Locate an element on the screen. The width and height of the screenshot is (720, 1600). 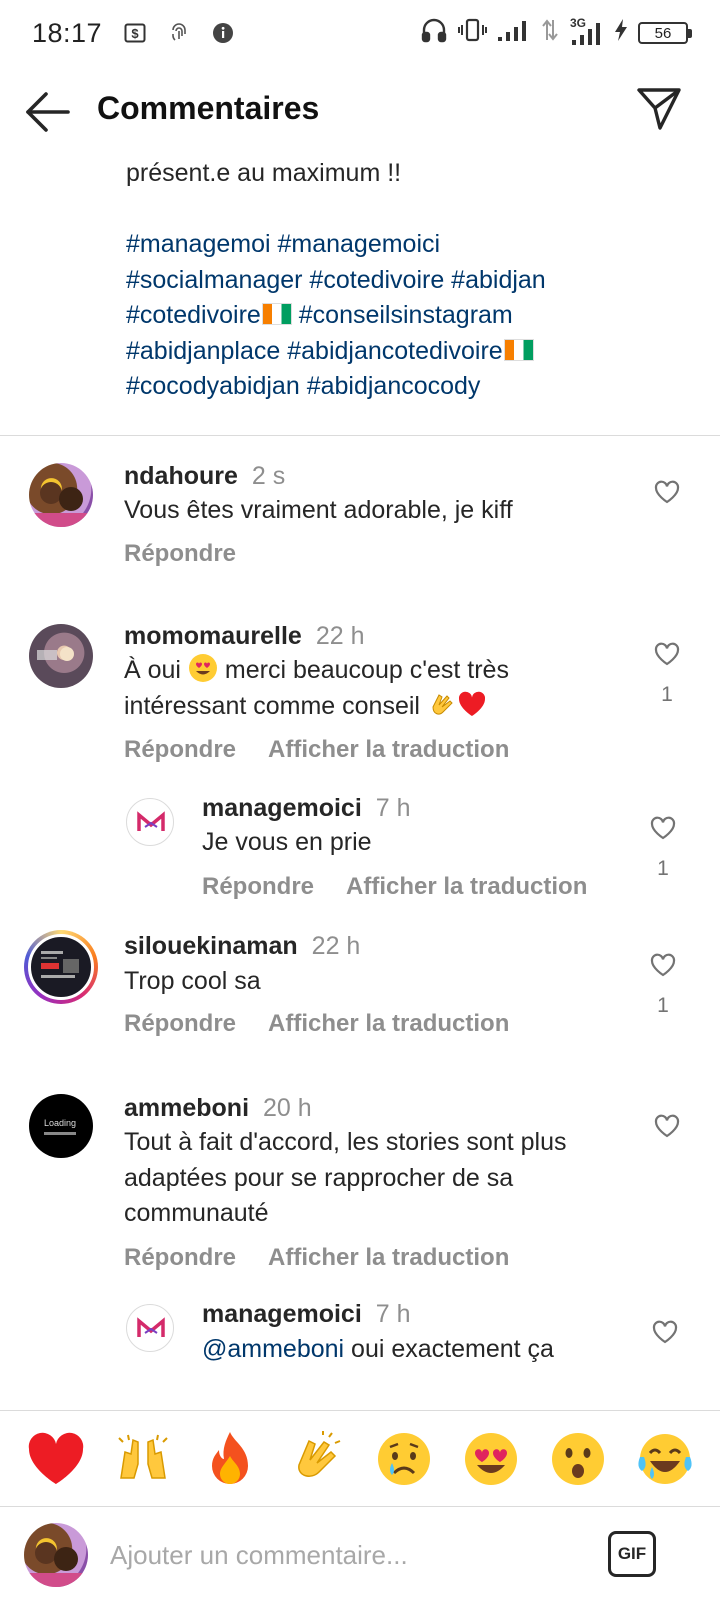
signal-icon is located at coordinates (515, 33).